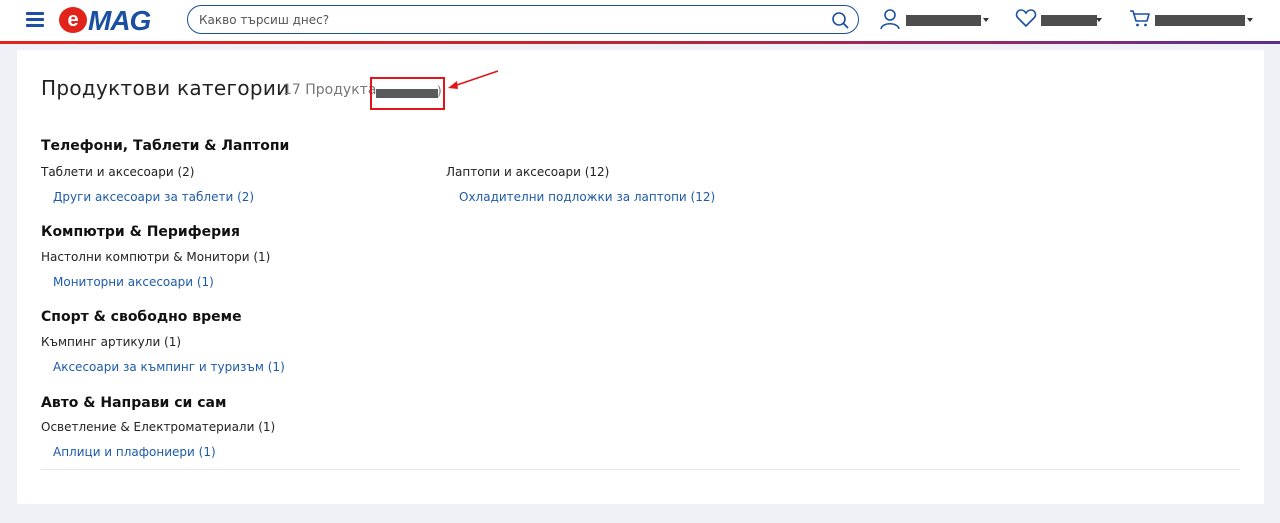  Describe the element at coordinates (111, 342) in the screenshot. I see `category-link: Къмпинг артикули (1)` at that location.